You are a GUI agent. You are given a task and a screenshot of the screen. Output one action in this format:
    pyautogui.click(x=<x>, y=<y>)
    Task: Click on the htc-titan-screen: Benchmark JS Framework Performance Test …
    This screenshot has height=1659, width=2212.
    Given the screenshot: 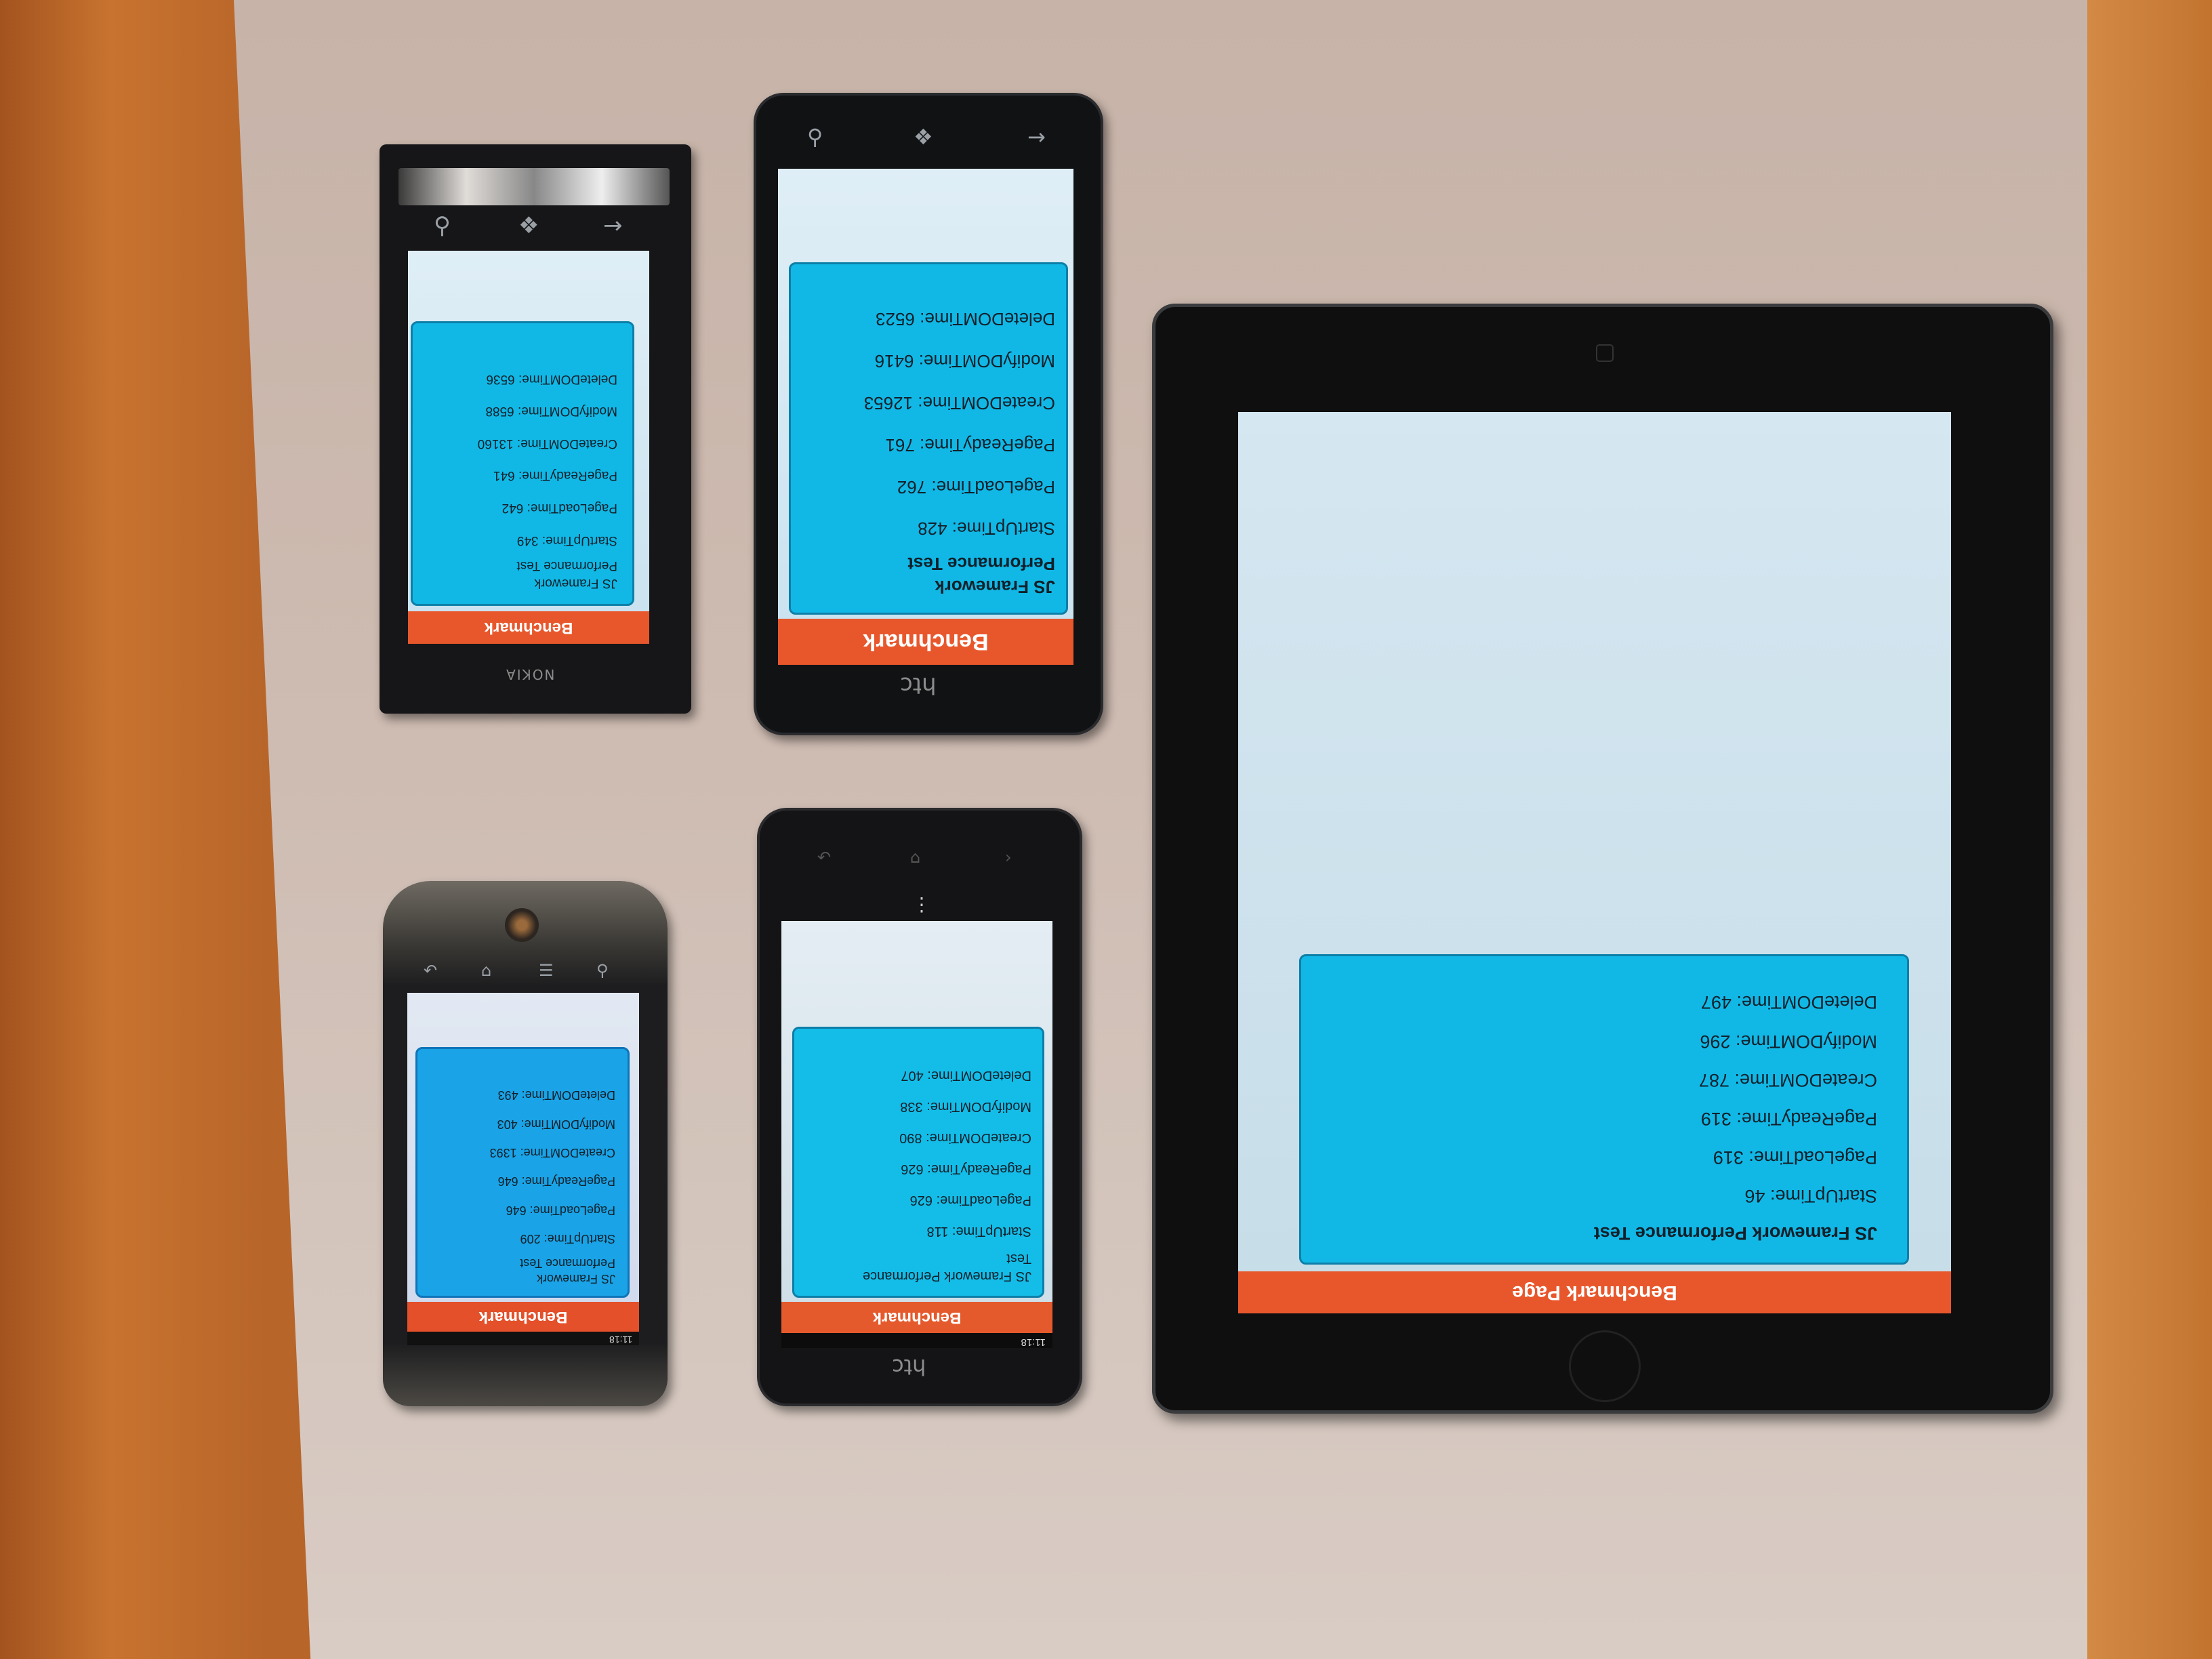 What is the action you would take?
    pyautogui.click(x=925, y=417)
    